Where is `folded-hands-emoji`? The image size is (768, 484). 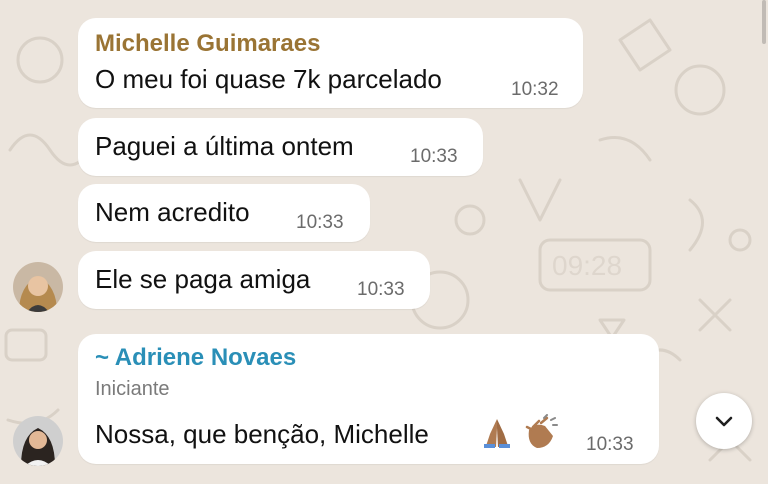
folded-hands-emoji is located at coordinates (497, 433).